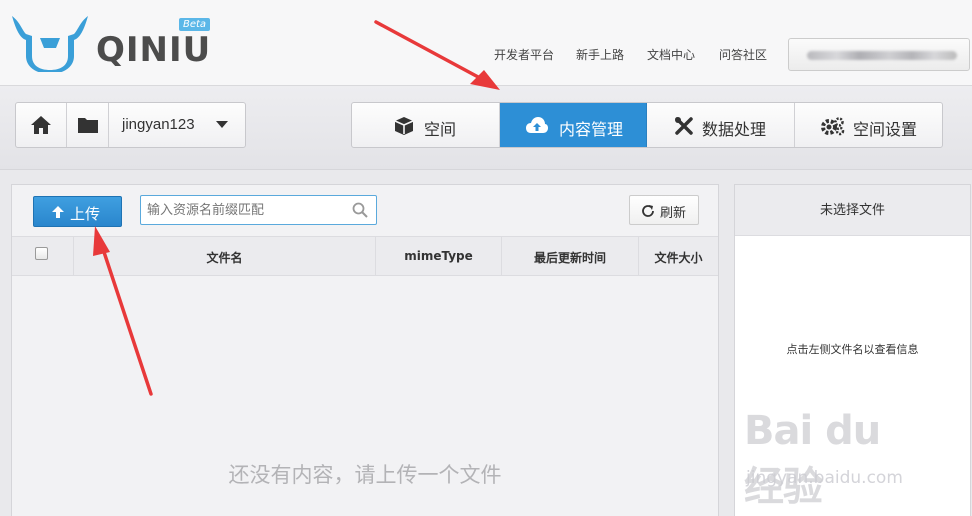 This screenshot has width=972, height=516. What do you see at coordinates (678, 256) in the screenshot?
I see `column-file-size: 文件大小` at bounding box center [678, 256].